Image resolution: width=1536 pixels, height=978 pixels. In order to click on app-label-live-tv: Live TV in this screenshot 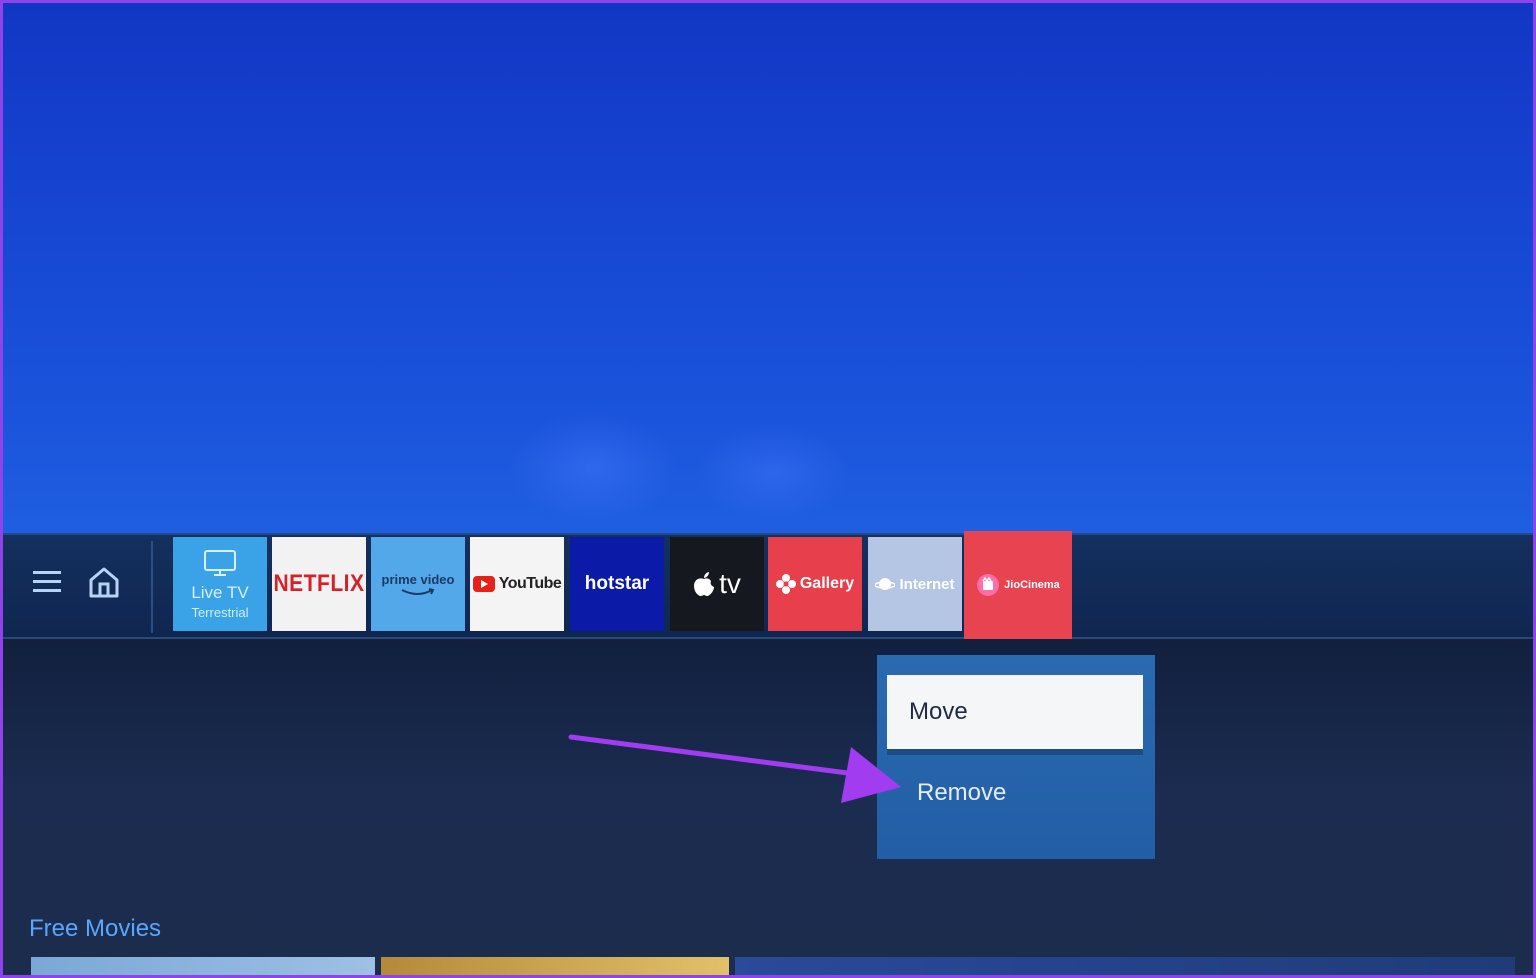, I will do `click(220, 592)`.